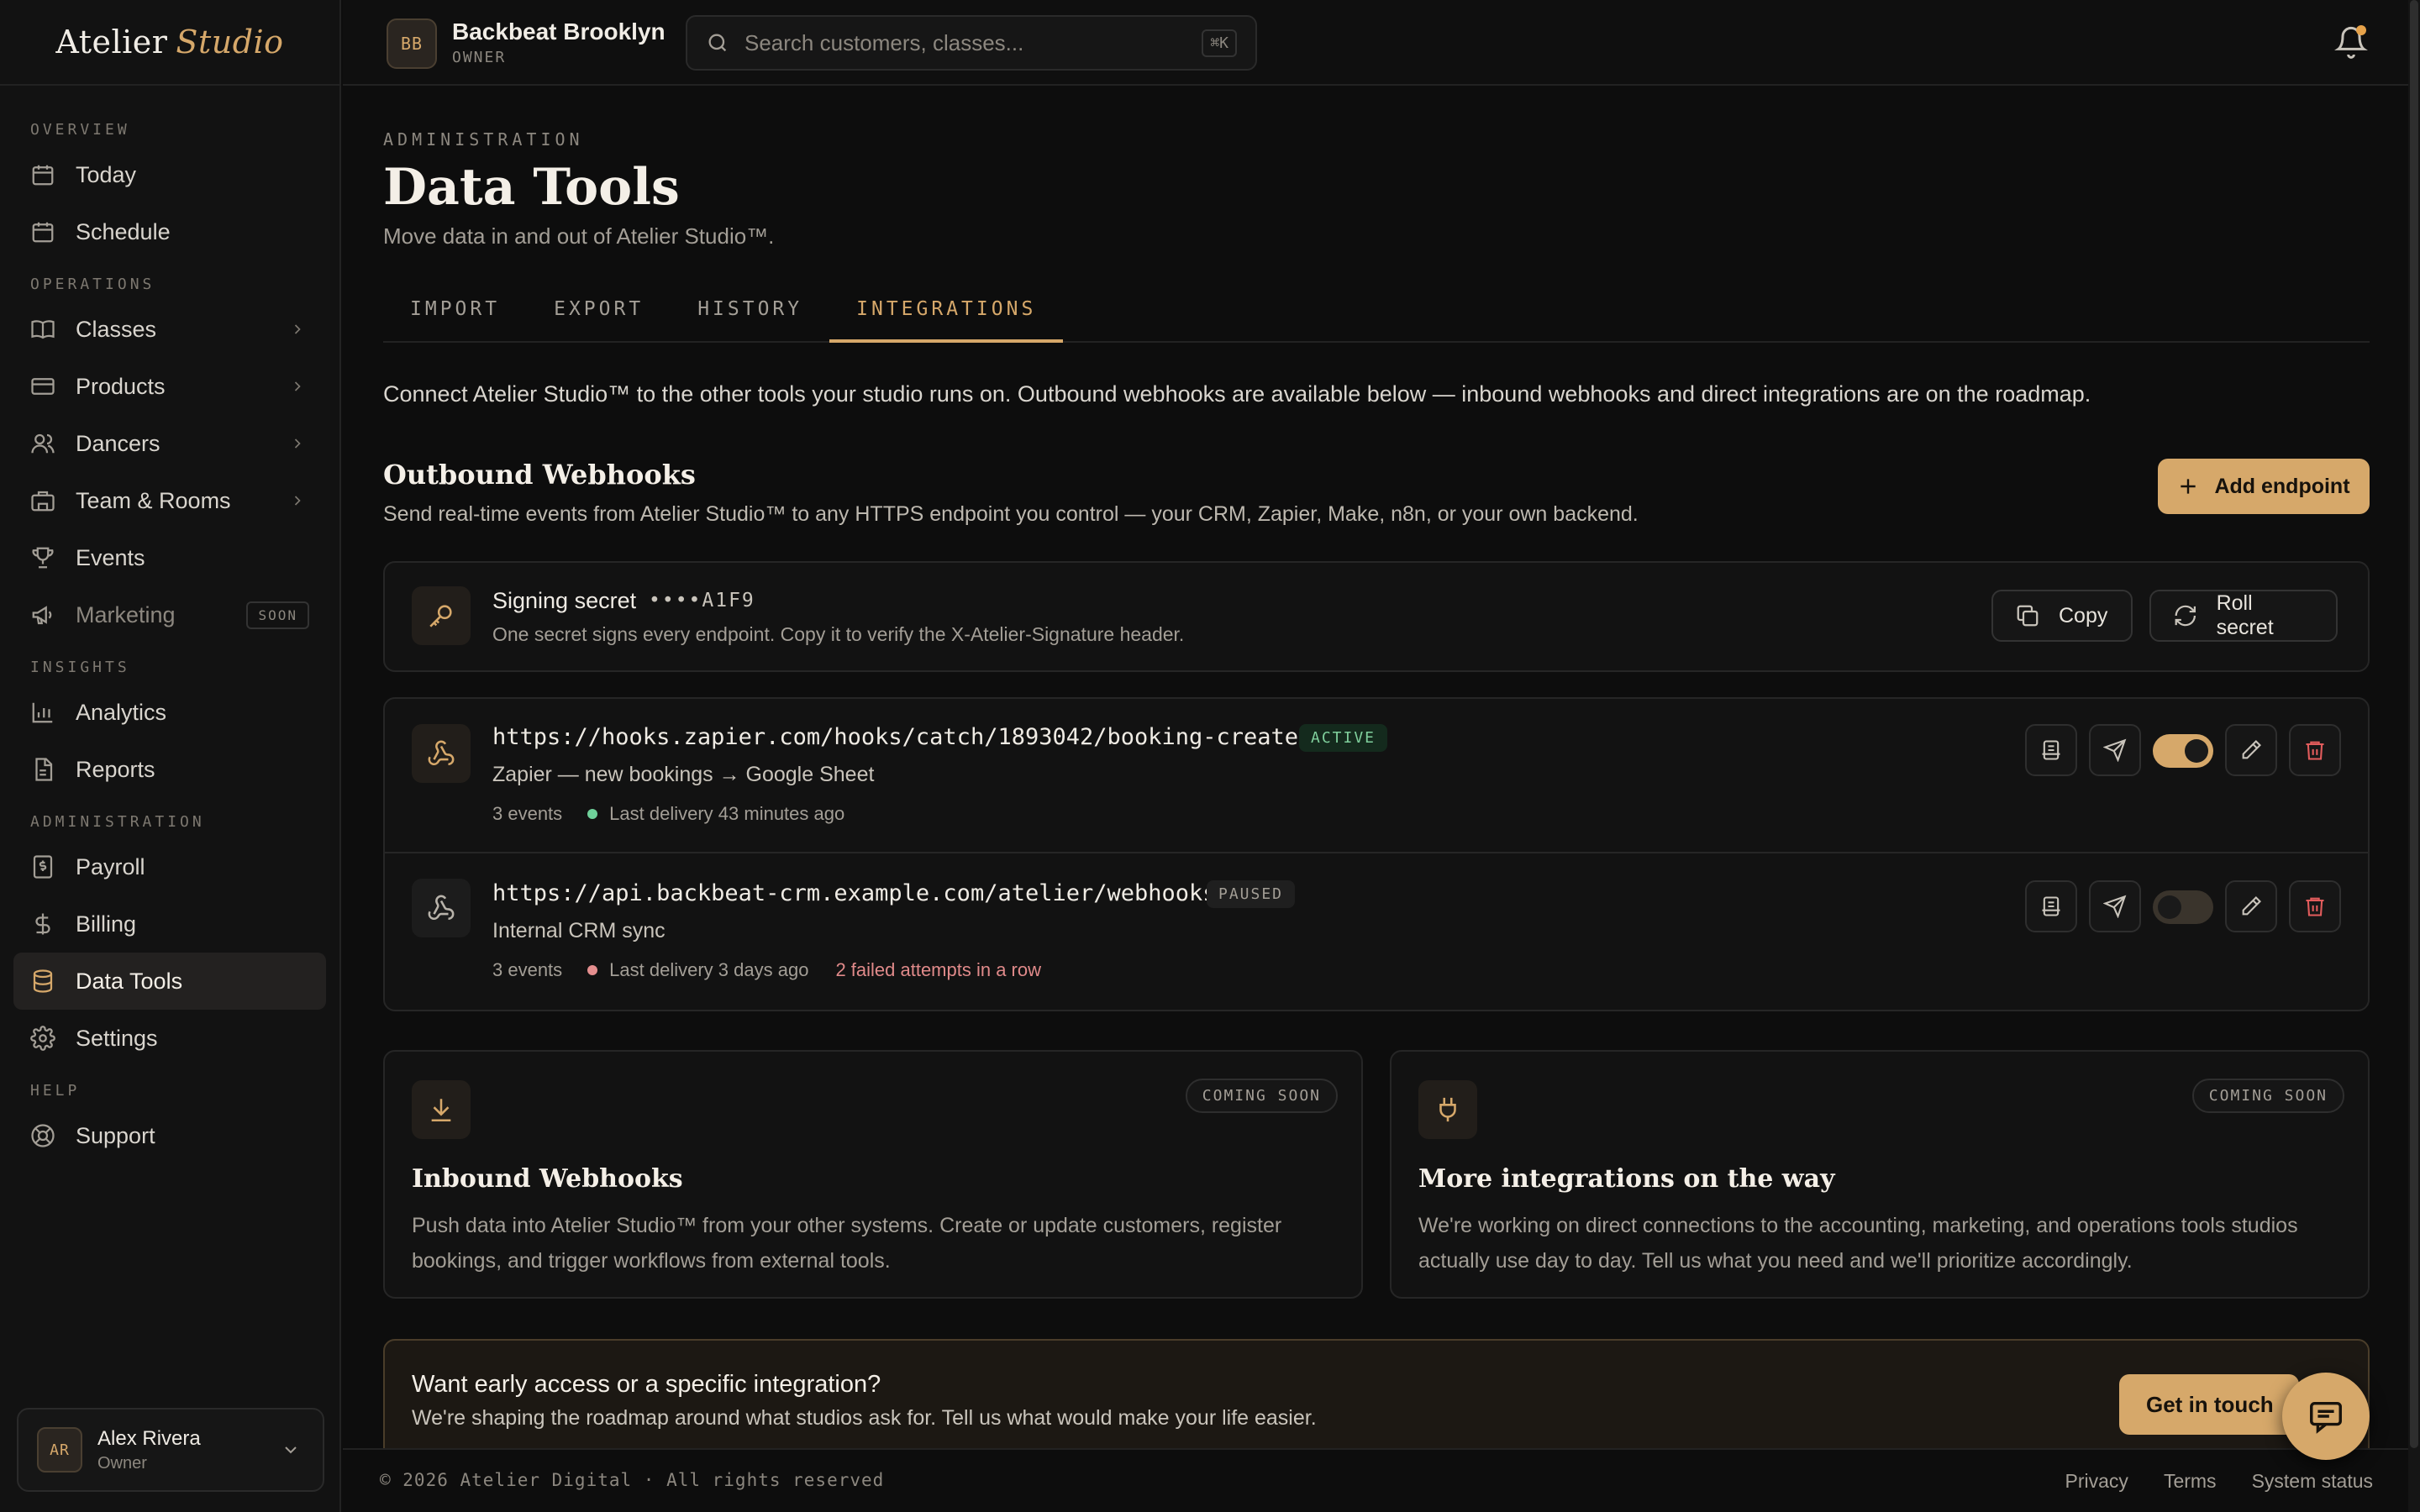  What do you see at coordinates (80, 667) in the screenshot?
I see `nav-section-label: INSIGHTS` at bounding box center [80, 667].